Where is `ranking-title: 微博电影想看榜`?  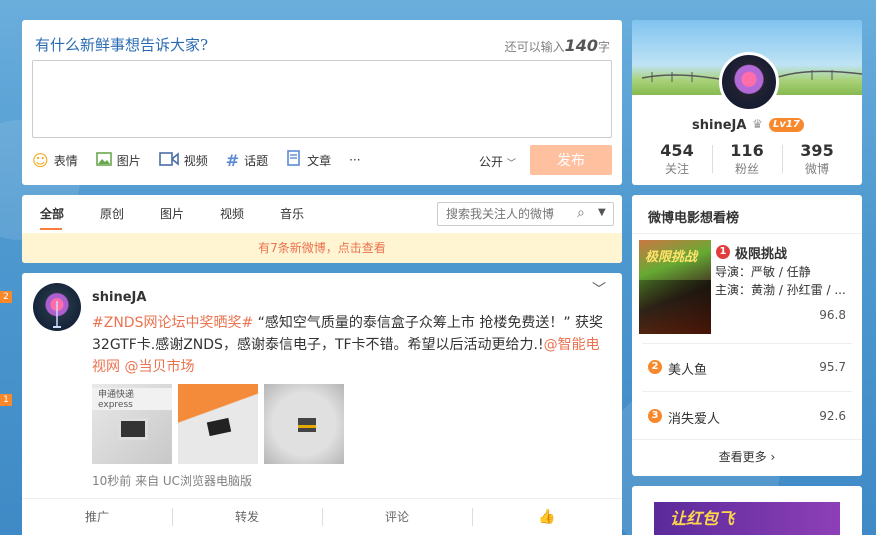 ranking-title: 微博电影想看榜 is located at coordinates (694, 218).